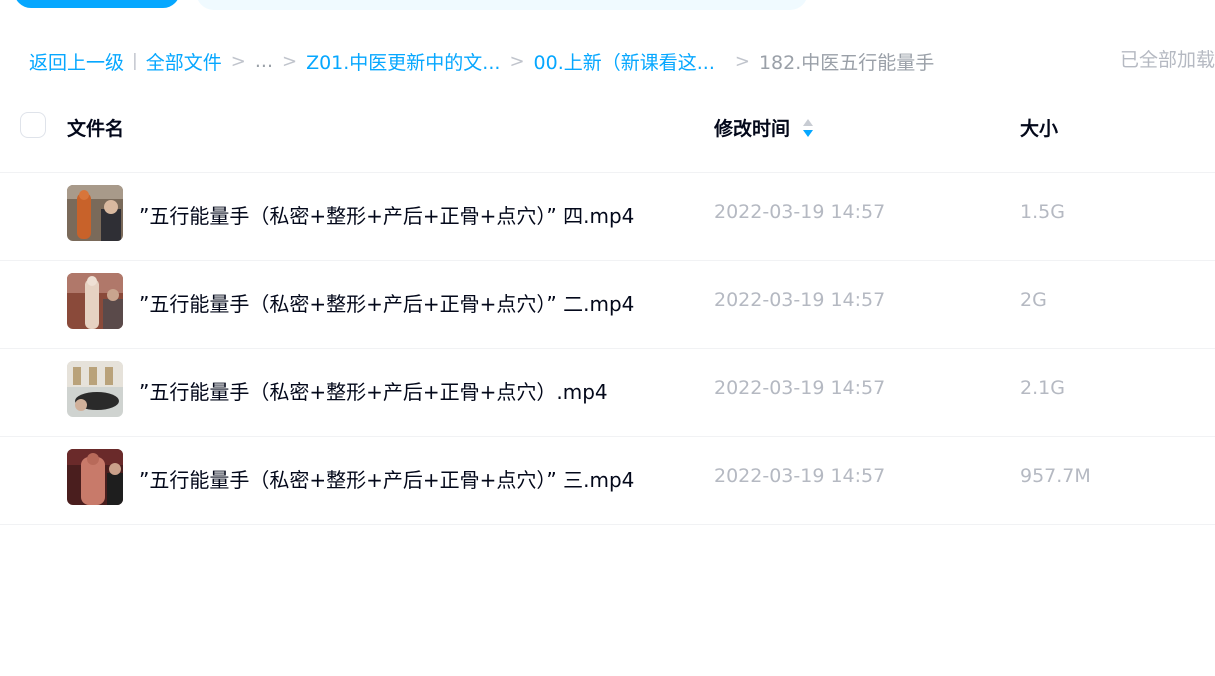 This screenshot has width=1215, height=676. What do you see at coordinates (607, 126) in the screenshot?
I see `list-header: 文件名 修改时间 大小` at bounding box center [607, 126].